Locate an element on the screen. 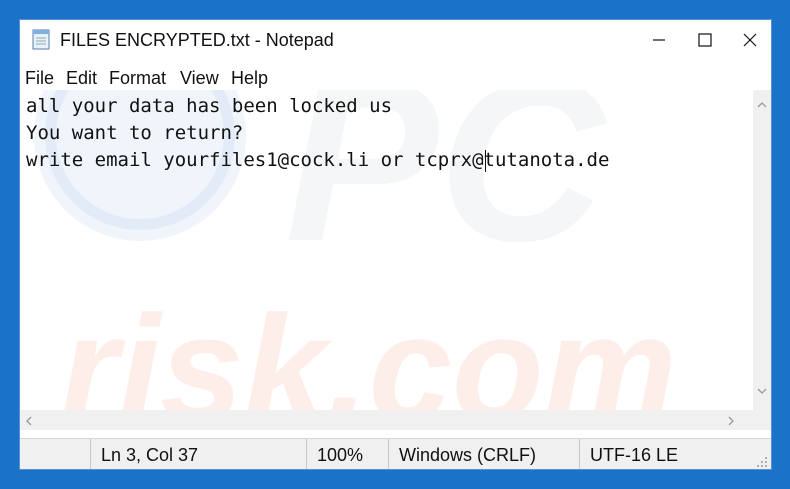 The width and height of the screenshot is (790, 489). text-line-1: all your data has been locked us is located at coordinates (209, 106).